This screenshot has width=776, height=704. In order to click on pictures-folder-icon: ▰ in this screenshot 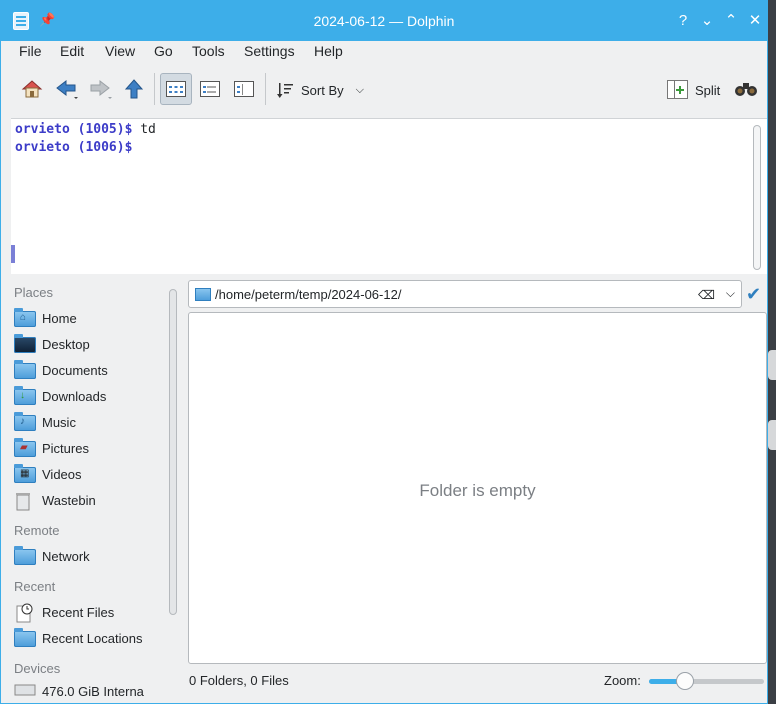, I will do `click(25, 447)`.